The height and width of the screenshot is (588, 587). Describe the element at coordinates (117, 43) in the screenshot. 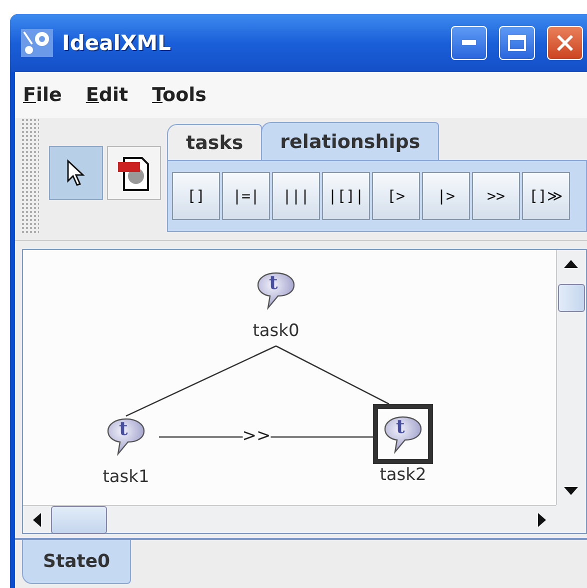

I see `window-title: IdealXML` at that location.